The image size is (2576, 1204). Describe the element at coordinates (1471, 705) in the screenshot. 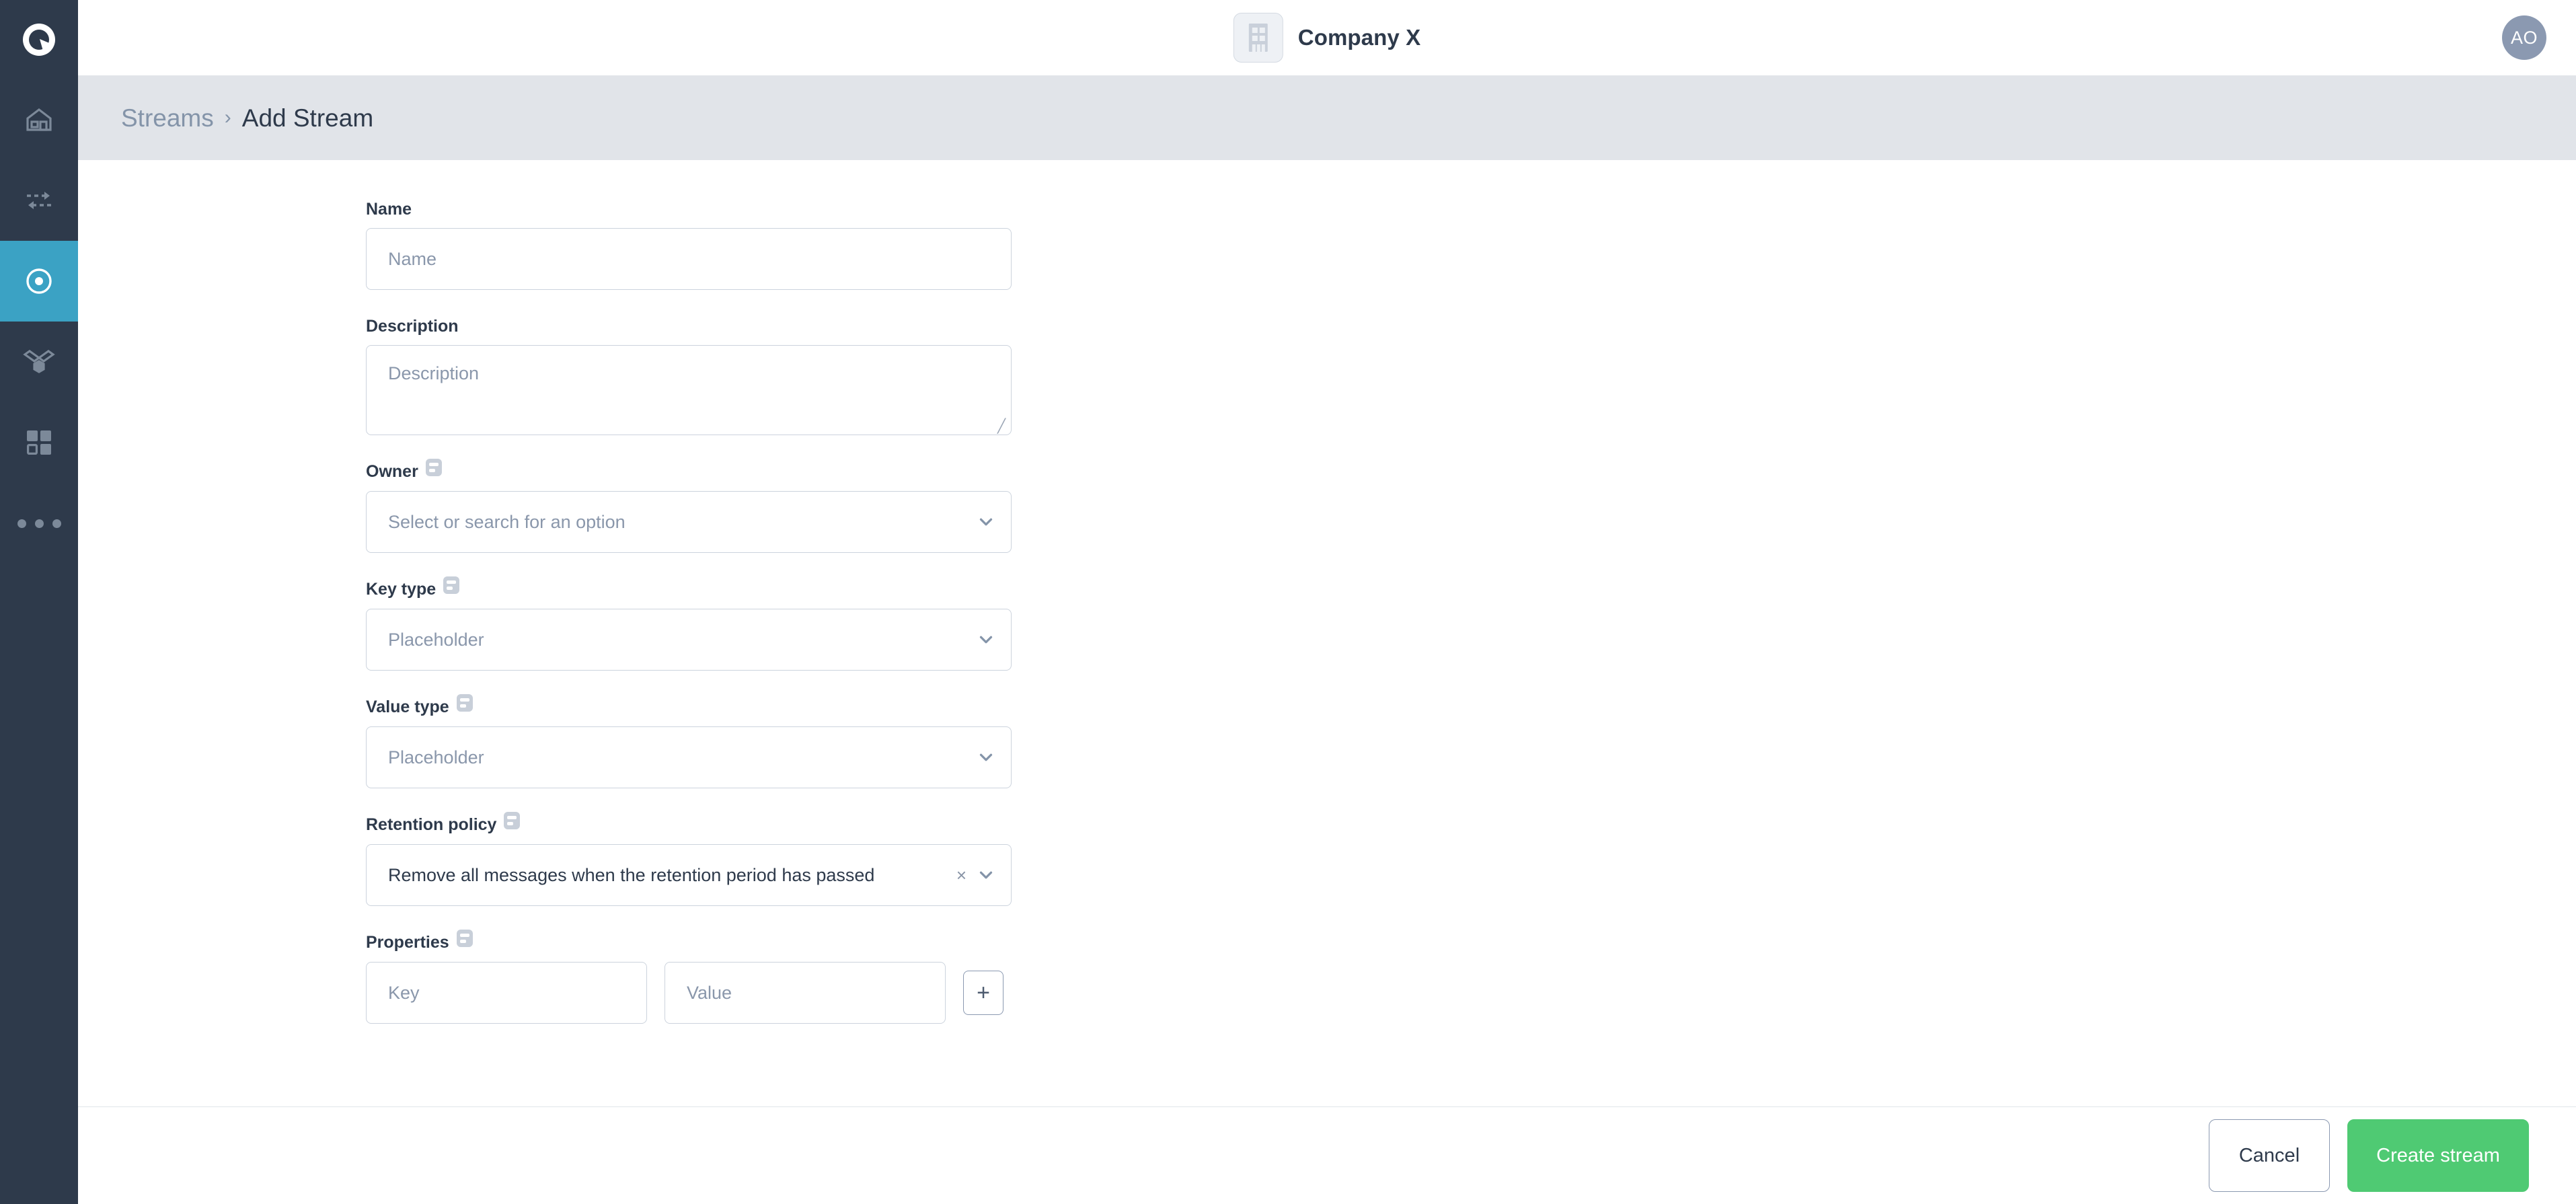

I see `label-value-type: Value type` at that location.